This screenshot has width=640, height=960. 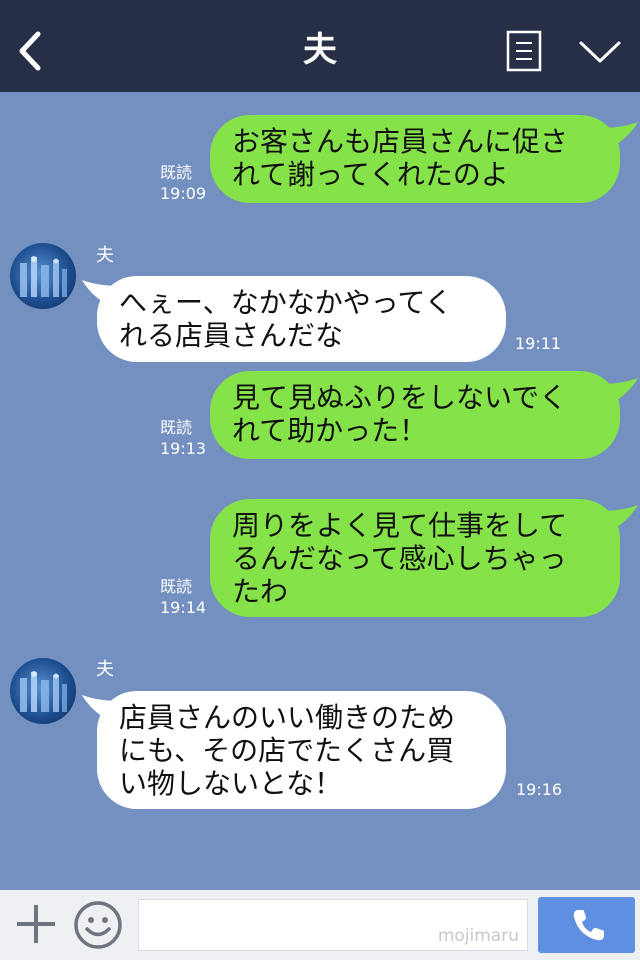 I want to click on chat-header: 夫, so click(x=320, y=46).